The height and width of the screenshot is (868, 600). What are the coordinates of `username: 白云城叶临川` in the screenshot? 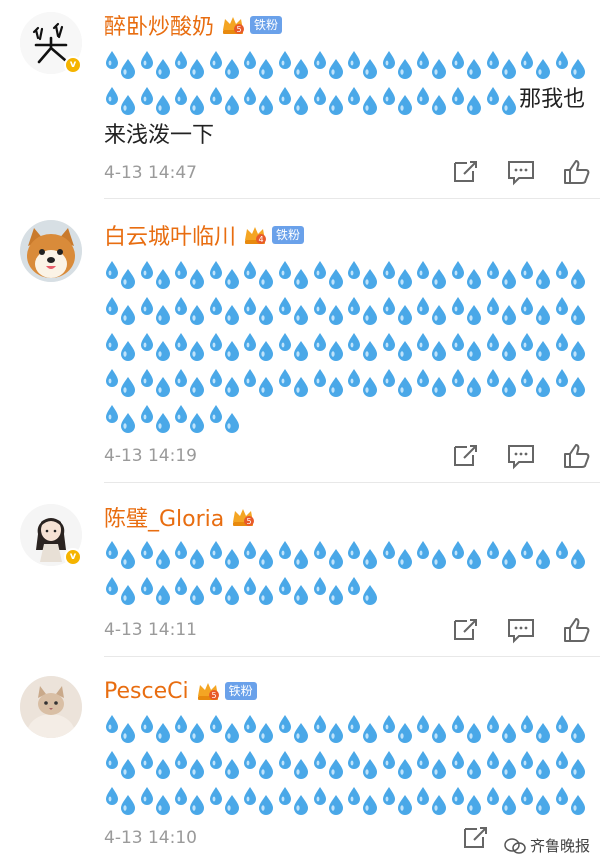 It's located at (170, 235).